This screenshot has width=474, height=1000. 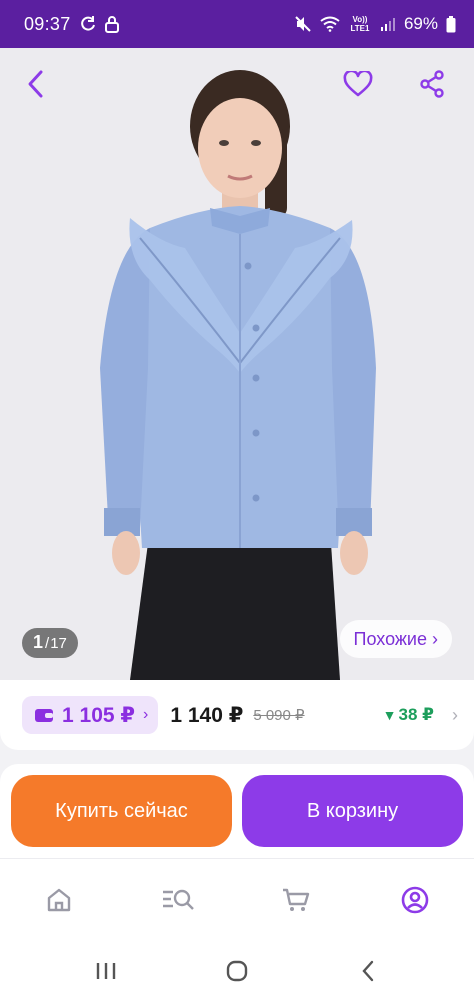 I want to click on system-navigation-bar, so click(x=237, y=971).